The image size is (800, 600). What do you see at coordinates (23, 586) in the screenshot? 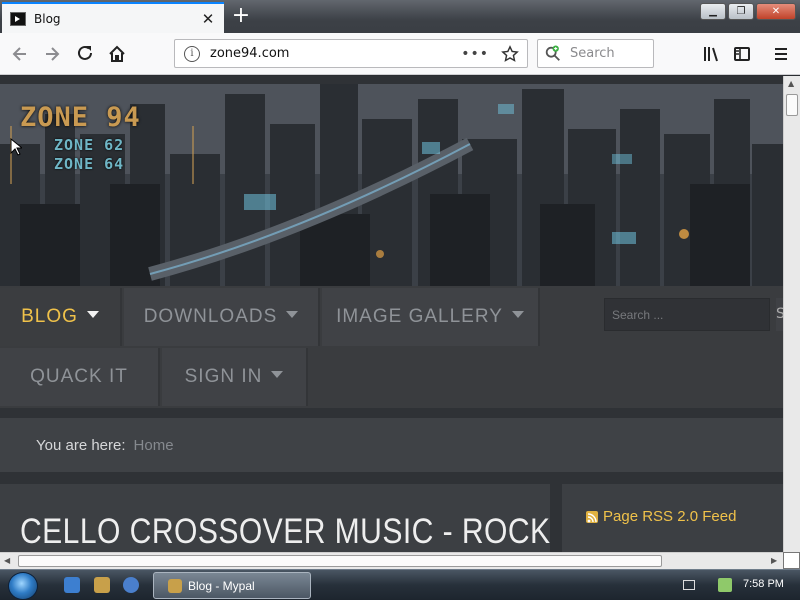
I see `start-button` at bounding box center [23, 586].